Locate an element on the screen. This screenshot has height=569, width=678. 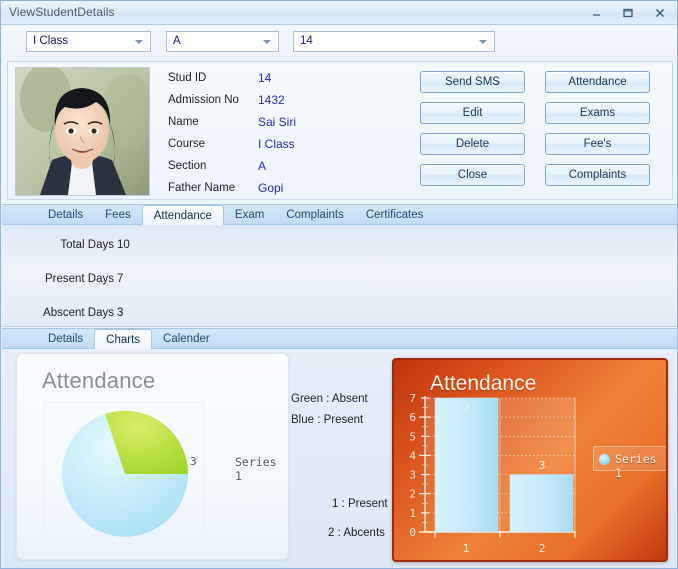
tab-attendance: Attendance is located at coordinates (182, 215).